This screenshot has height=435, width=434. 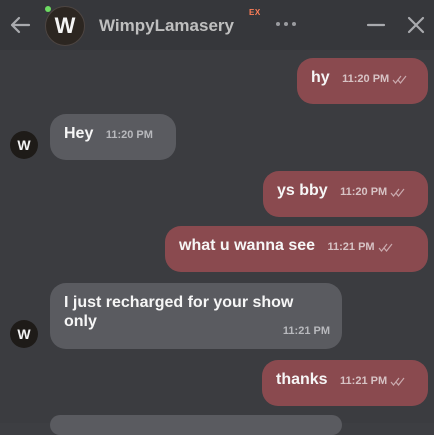 I want to click on online-indicator, so click(x=48, y=9).